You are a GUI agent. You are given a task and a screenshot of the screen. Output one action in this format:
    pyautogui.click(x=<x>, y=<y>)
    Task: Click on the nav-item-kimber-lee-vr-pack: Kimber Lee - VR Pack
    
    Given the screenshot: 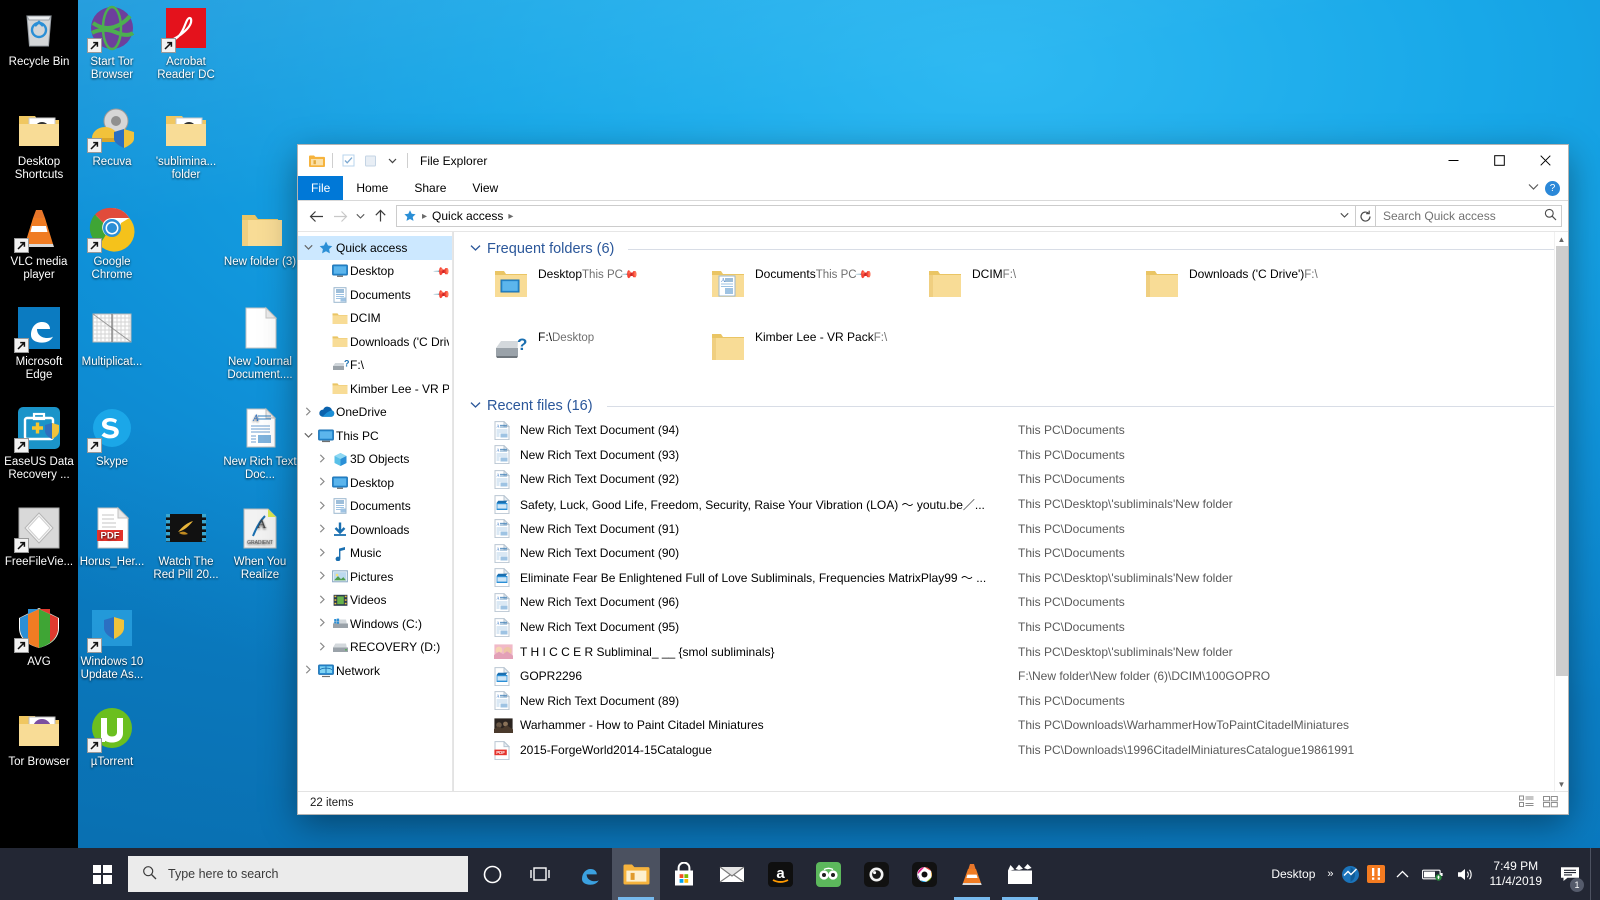 What is the action you would take?
    pyautogui.click(x=375, y=389)
    